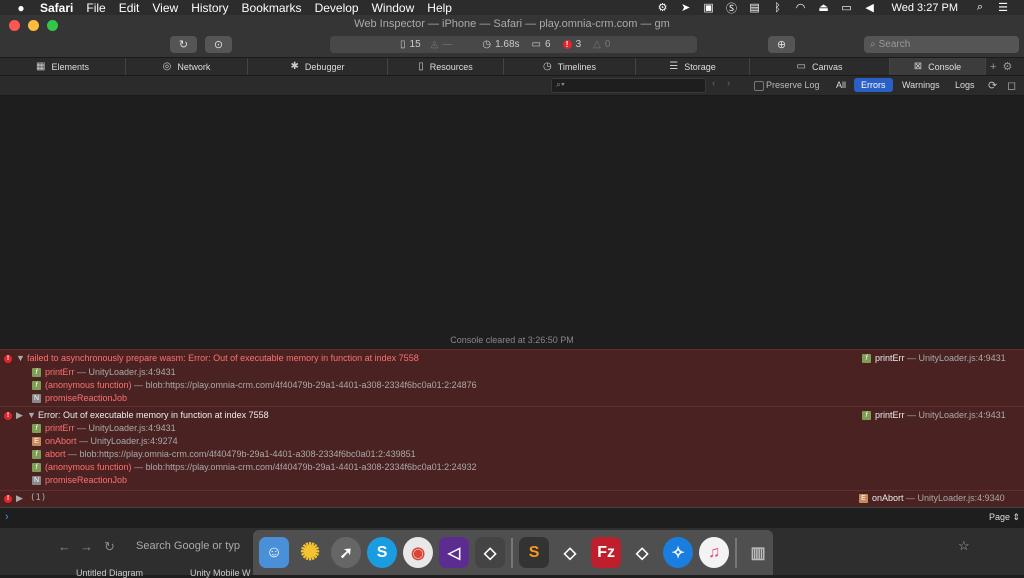  Describe the element at coordinates (64, 546) in the screenshot. I see `back-icon: ←` at that location.